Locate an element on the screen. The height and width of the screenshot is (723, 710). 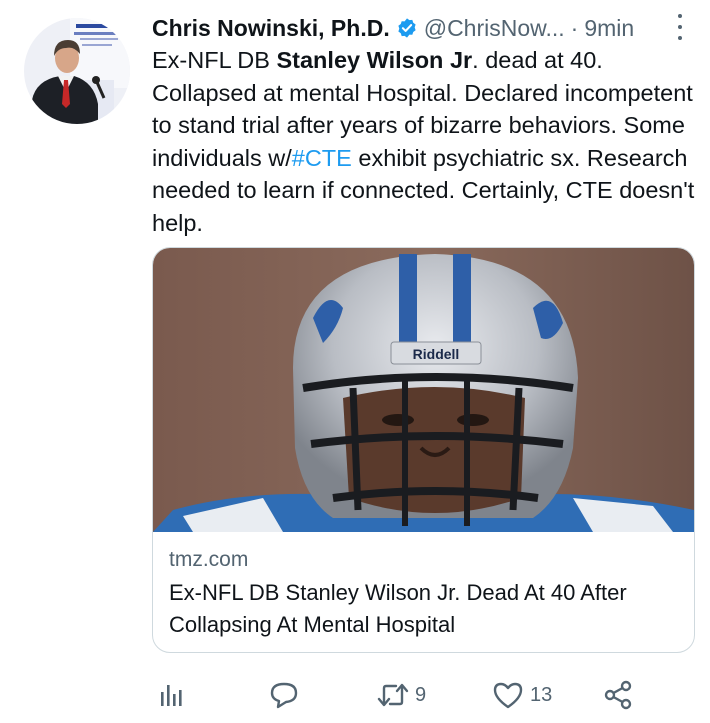
reply-icon is located at coordinates (284, 695).